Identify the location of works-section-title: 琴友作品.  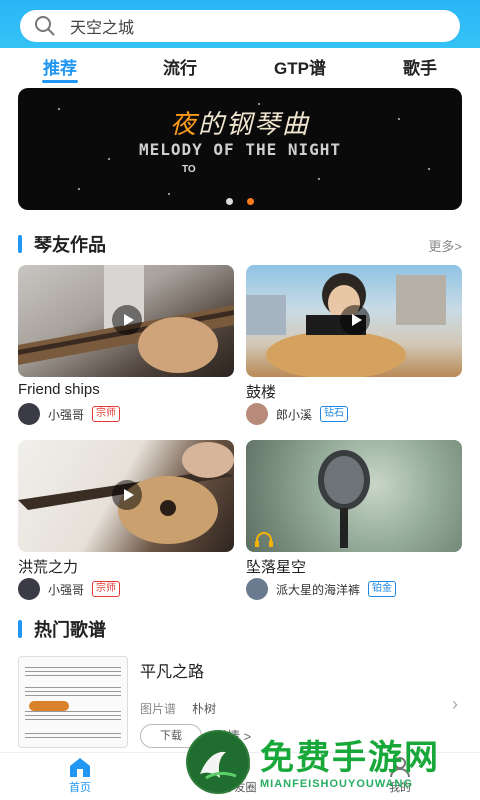
(70, 245).